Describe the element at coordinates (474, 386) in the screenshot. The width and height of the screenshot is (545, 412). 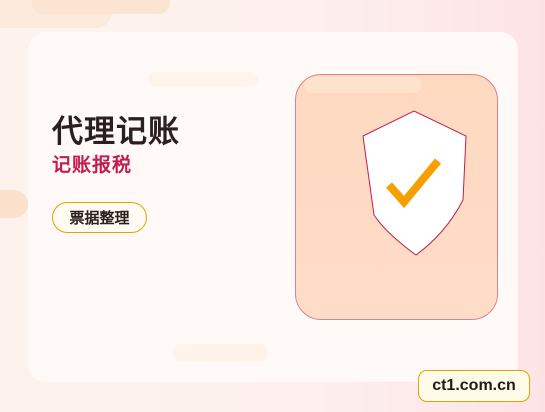
I see `watermark-label: ct1.com.cn` at that location.